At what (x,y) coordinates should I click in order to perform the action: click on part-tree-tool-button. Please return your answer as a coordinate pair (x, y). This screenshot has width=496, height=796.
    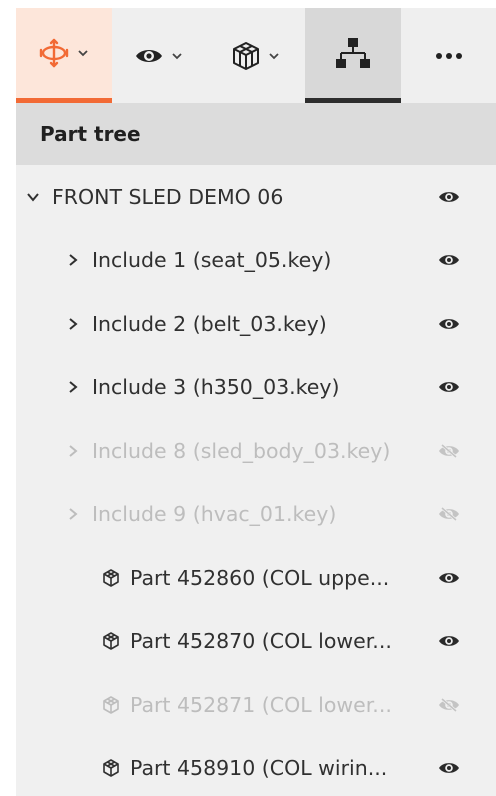
    Looking at the image, I should click on (353, 55).